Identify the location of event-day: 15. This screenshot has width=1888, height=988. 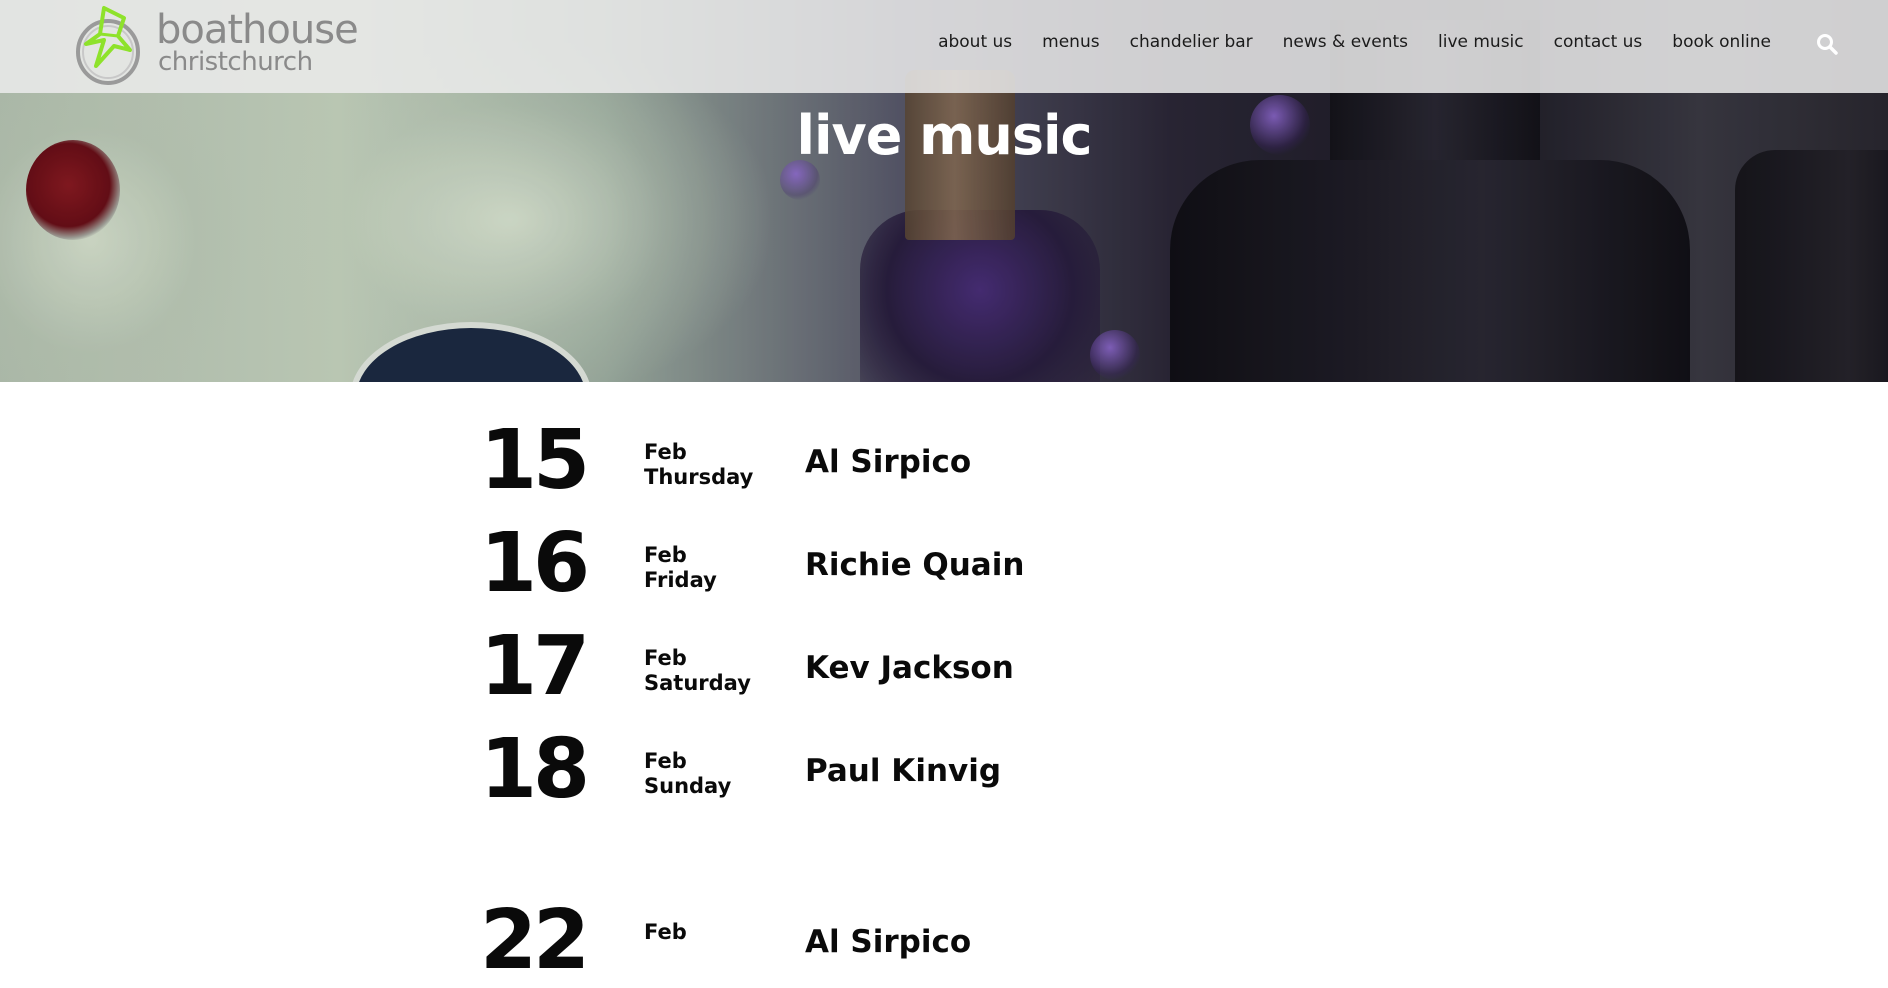
(535, 460).